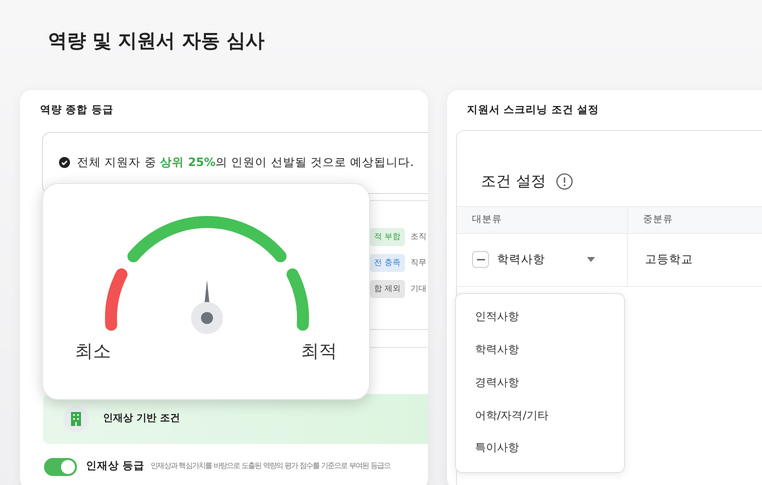 This screenshot has width=762, height=485. What do you see at coordinates (542, 219) in the screenshot?
I see `column-header: 대분류` at bounding box center [542, 219].